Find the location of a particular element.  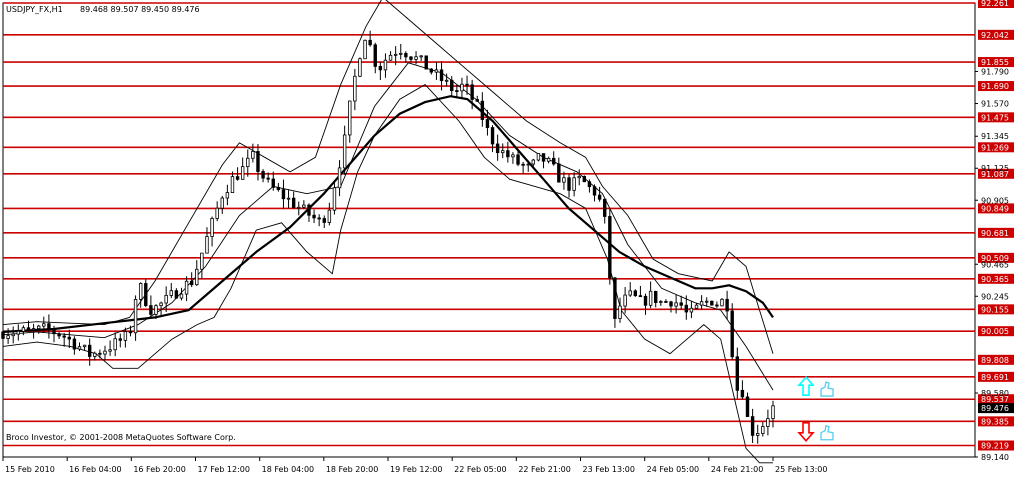

price-tick-label-2: 91.345 is located at coordinates (995, 136).